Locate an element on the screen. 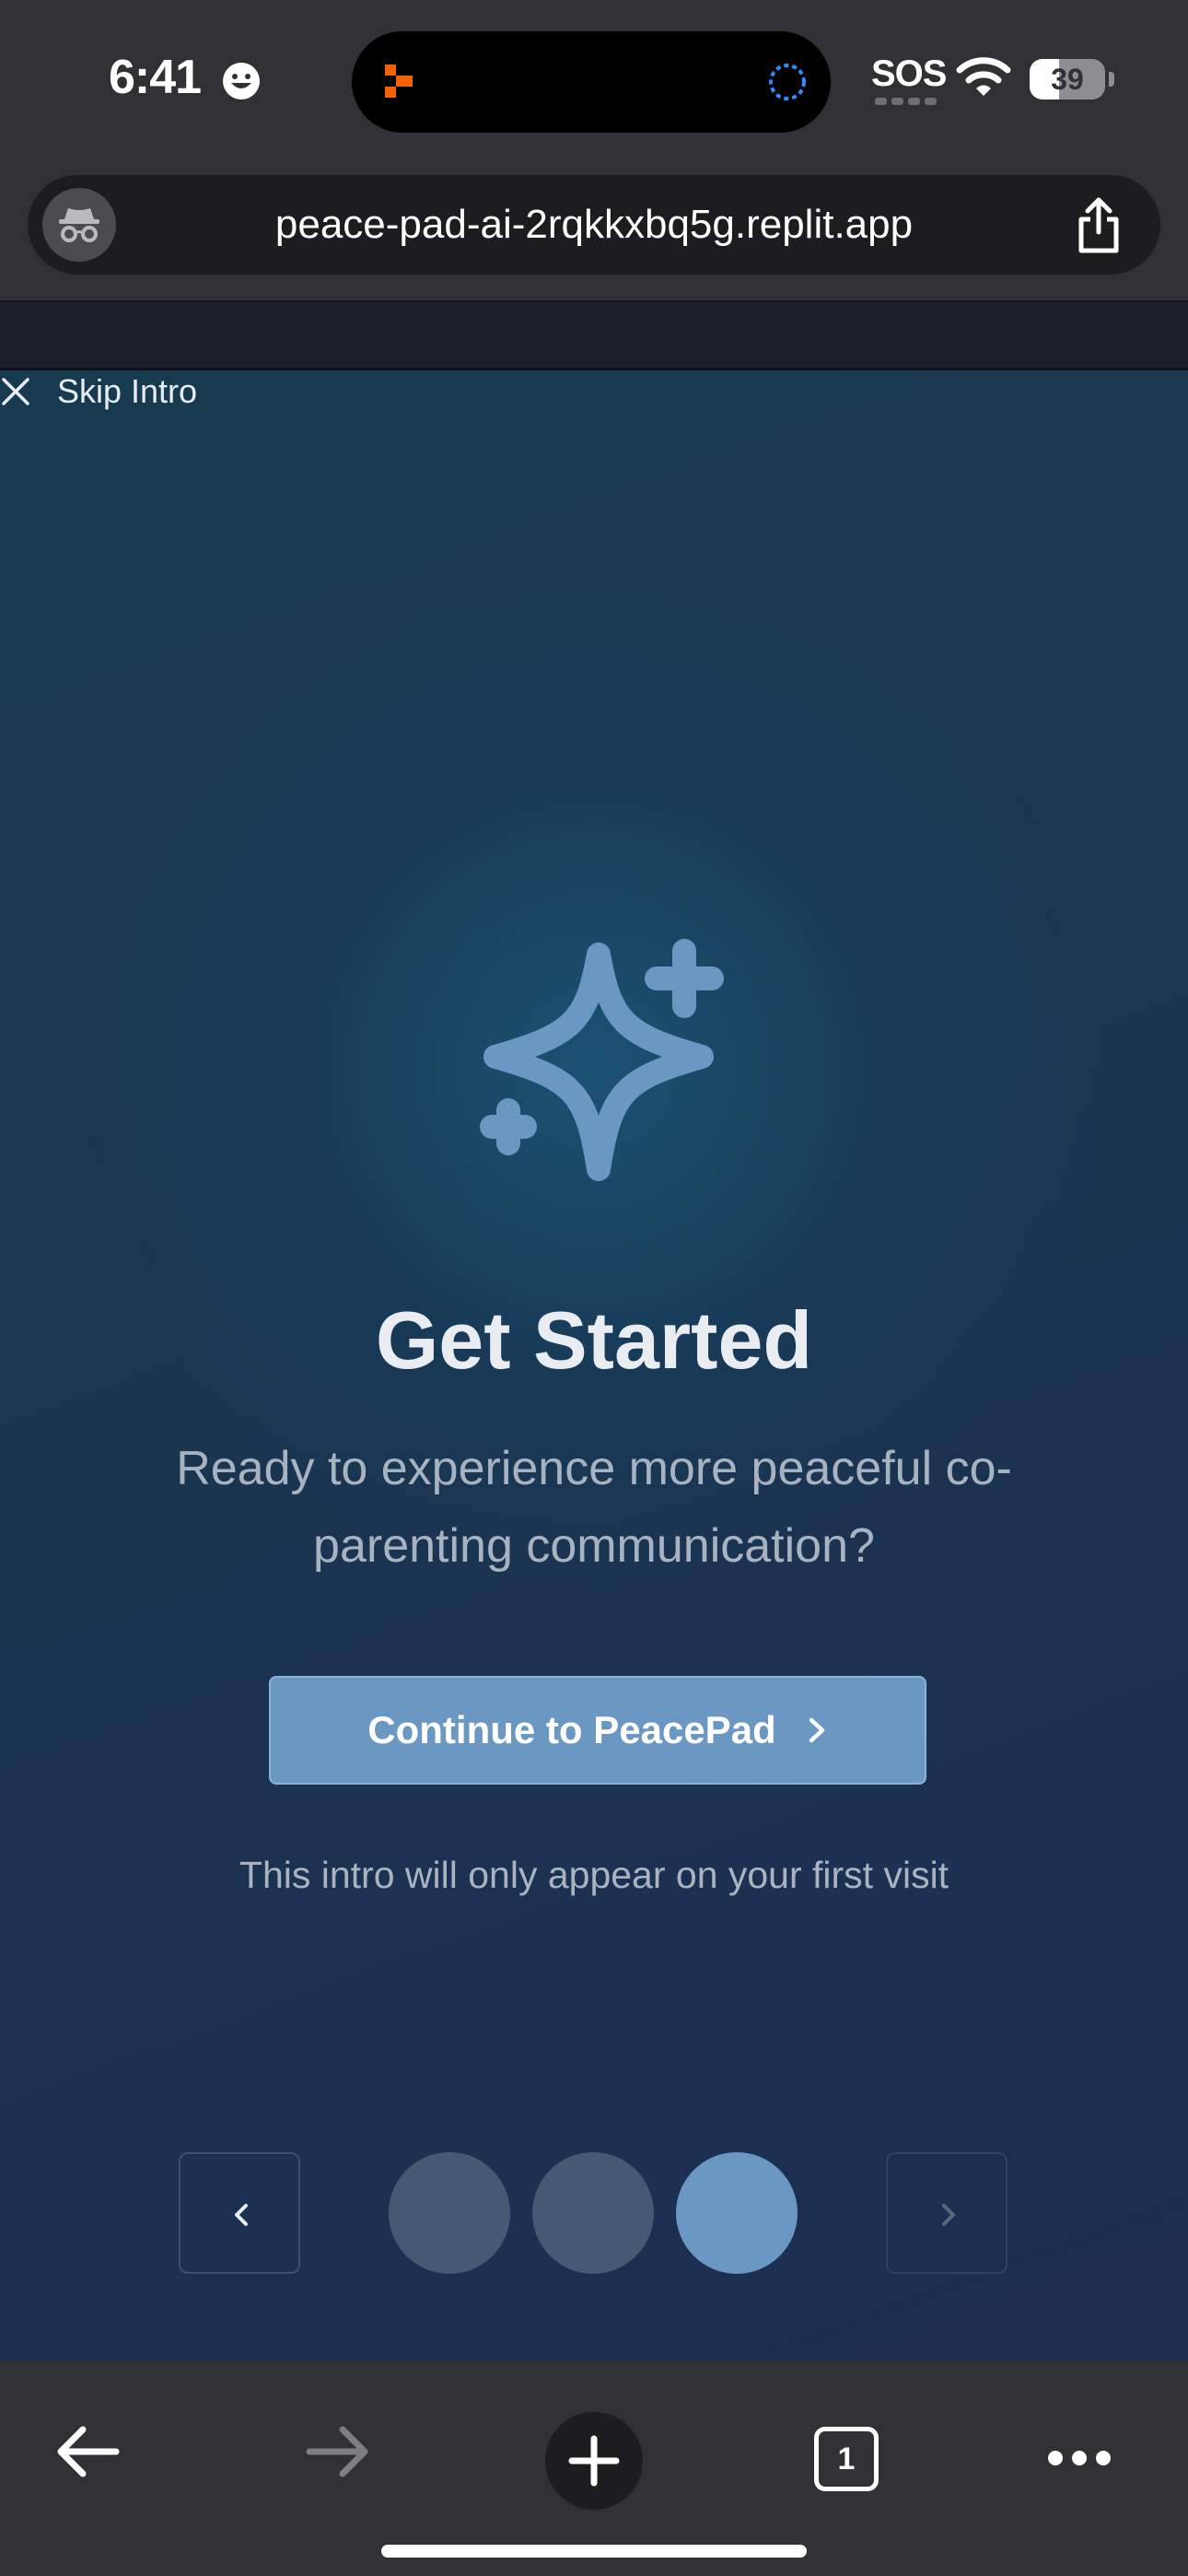 The height and width of the screenshot is (2576, 1188). battery-level: 39 is located at coordinates (1067, 79).